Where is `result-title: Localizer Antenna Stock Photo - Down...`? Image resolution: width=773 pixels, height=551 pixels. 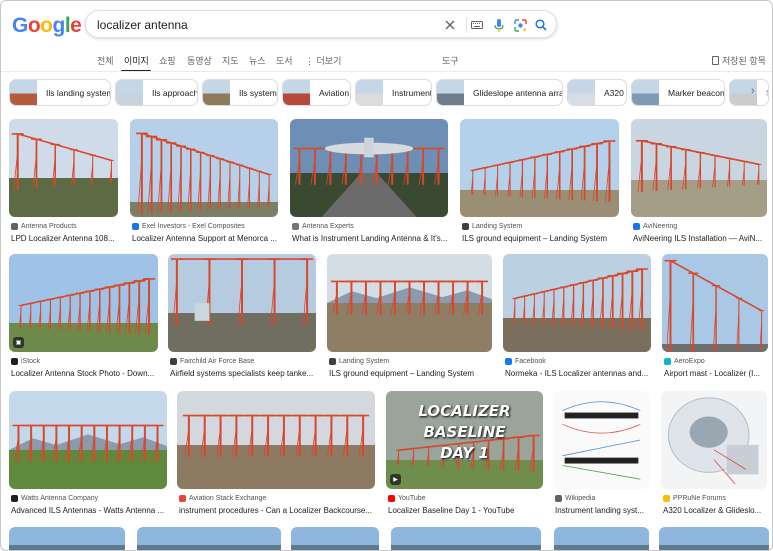 result-title: Localizer Antenna Stock Photo - Down... is located at coordinates (85, 373).